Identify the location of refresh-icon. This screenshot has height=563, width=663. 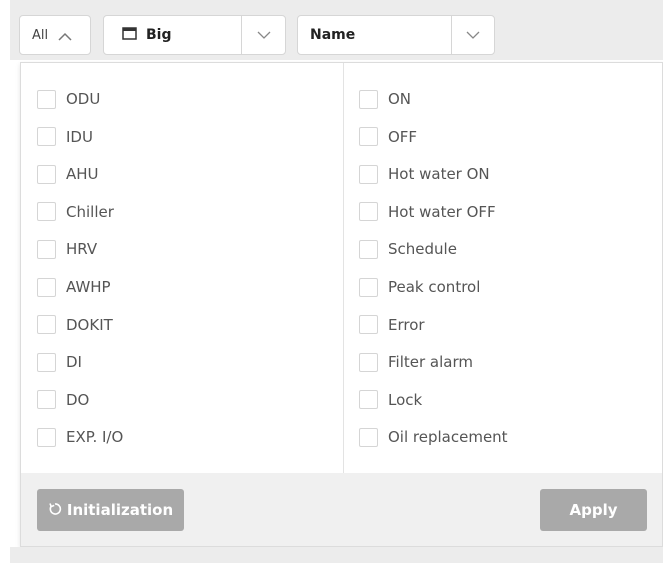
(55, 511).